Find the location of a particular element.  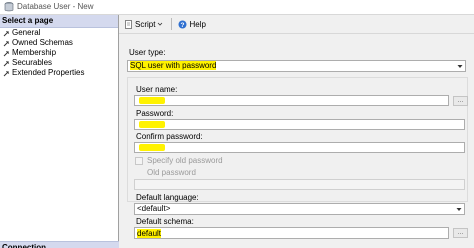

page-item-membership: Membership is located at coordinates (59, 53).